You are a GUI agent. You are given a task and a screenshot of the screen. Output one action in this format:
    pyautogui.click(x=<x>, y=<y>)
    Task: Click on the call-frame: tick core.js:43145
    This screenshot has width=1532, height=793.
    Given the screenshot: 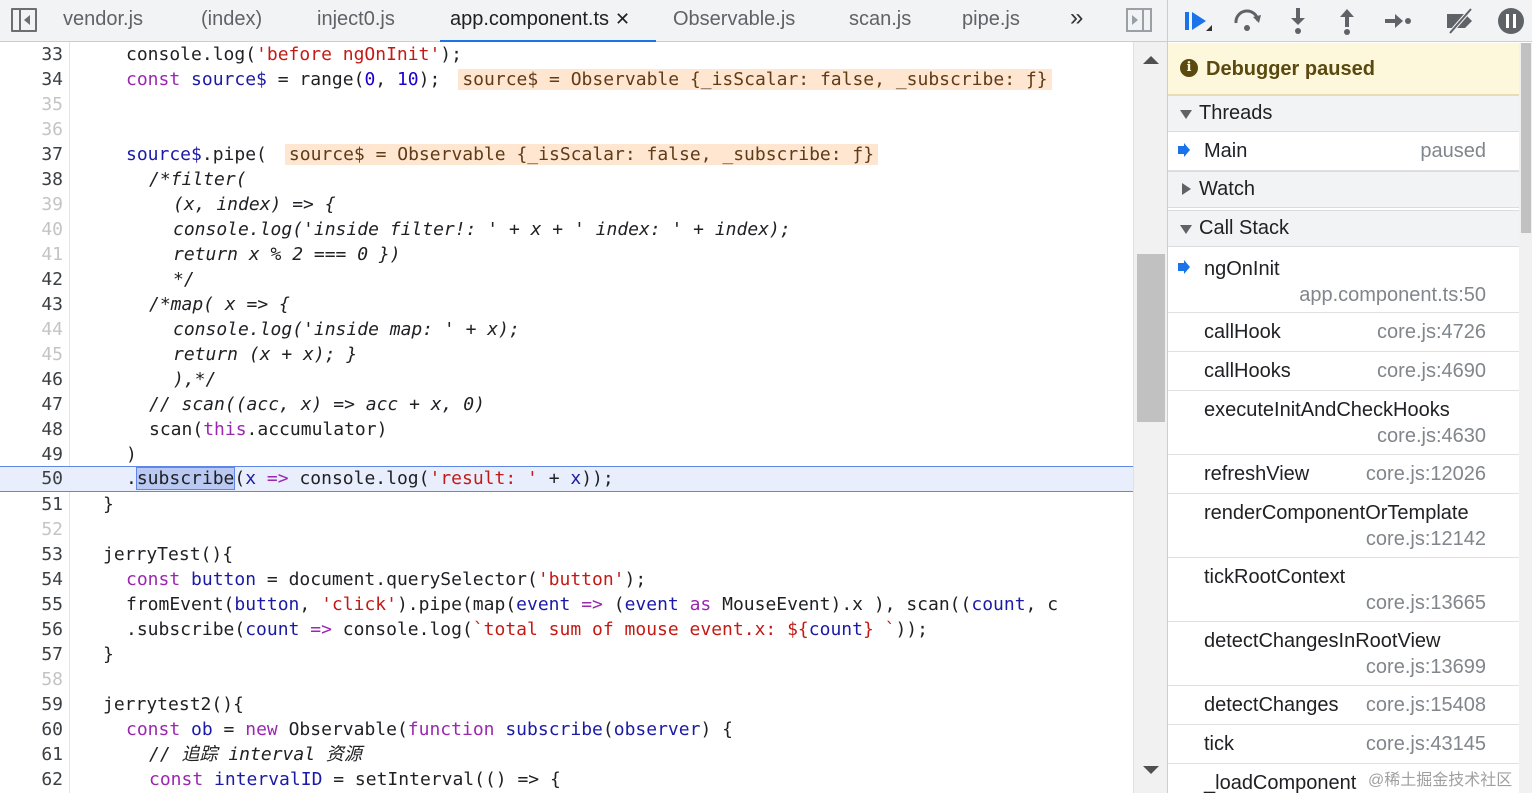 What is the action you would take?
    pyautogui.click(x=1343, y=744)
    